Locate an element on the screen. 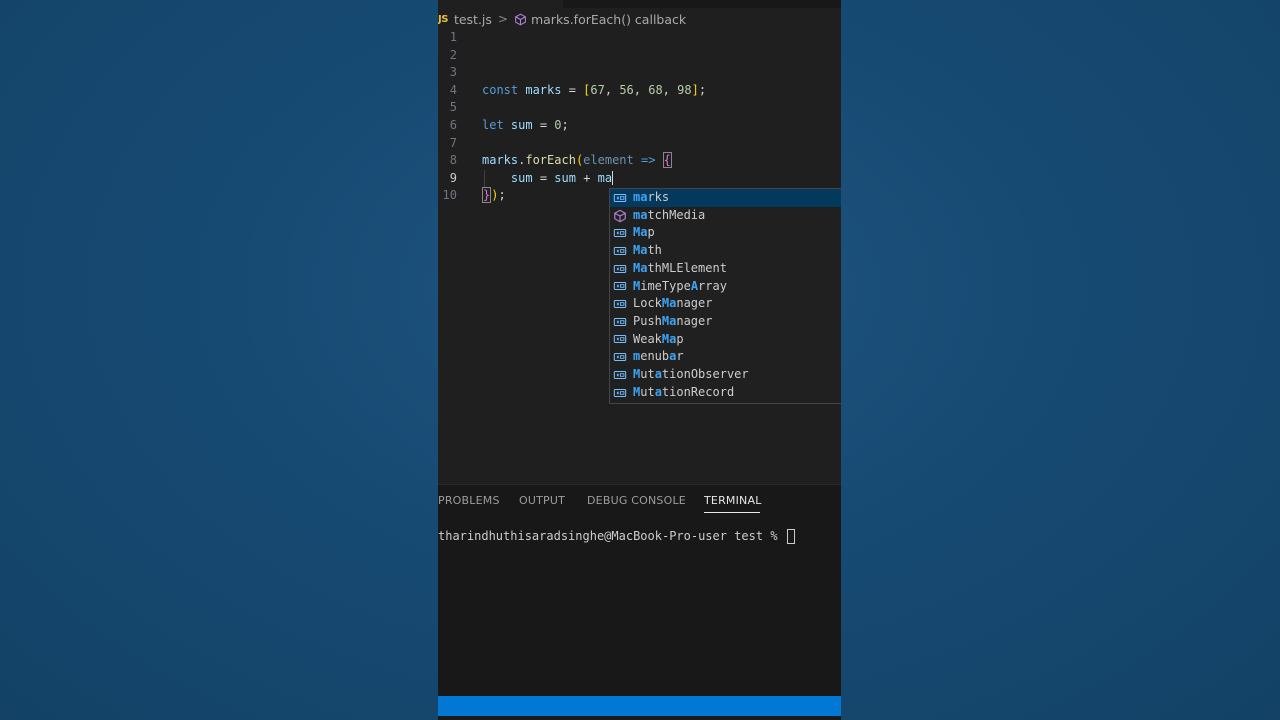 This screenshot has height=720, width=1280. code-line: 4 const marks = [67, 56, 68, 98]; is located at coordinates (639, 91).